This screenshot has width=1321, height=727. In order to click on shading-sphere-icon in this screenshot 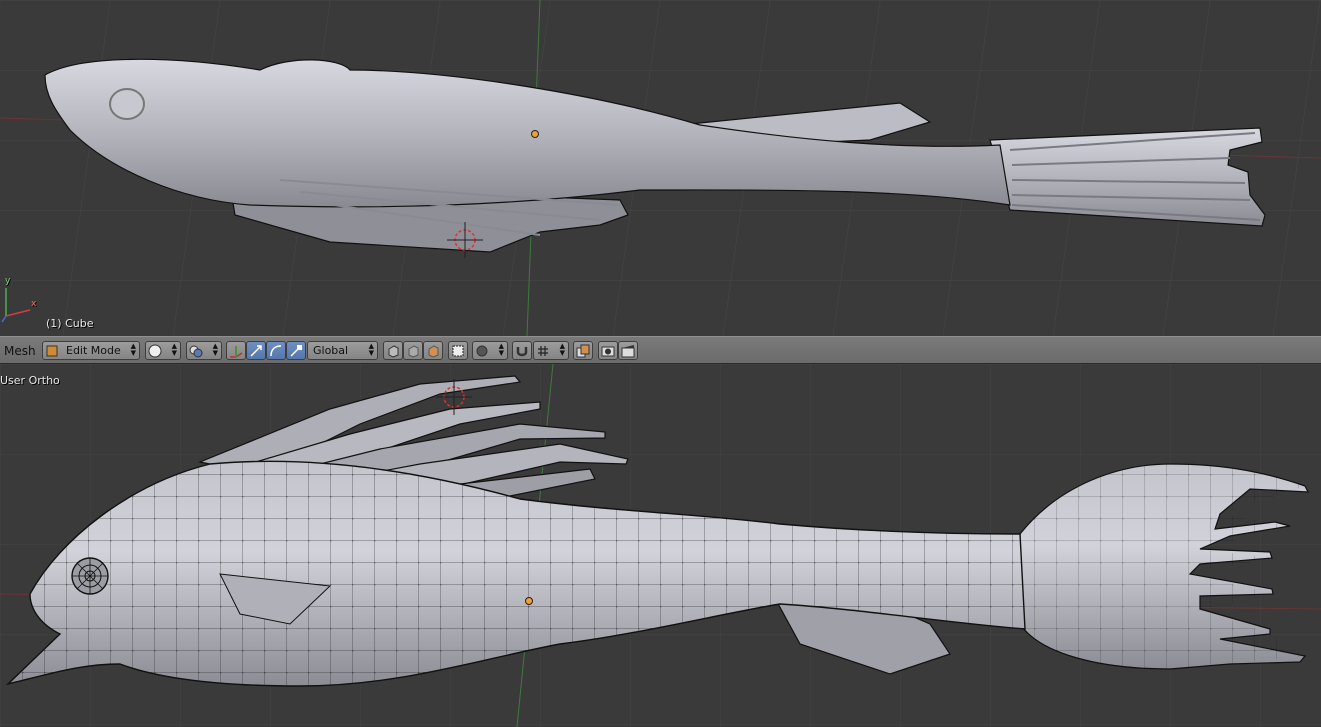, I will do `click(155, 351)`.